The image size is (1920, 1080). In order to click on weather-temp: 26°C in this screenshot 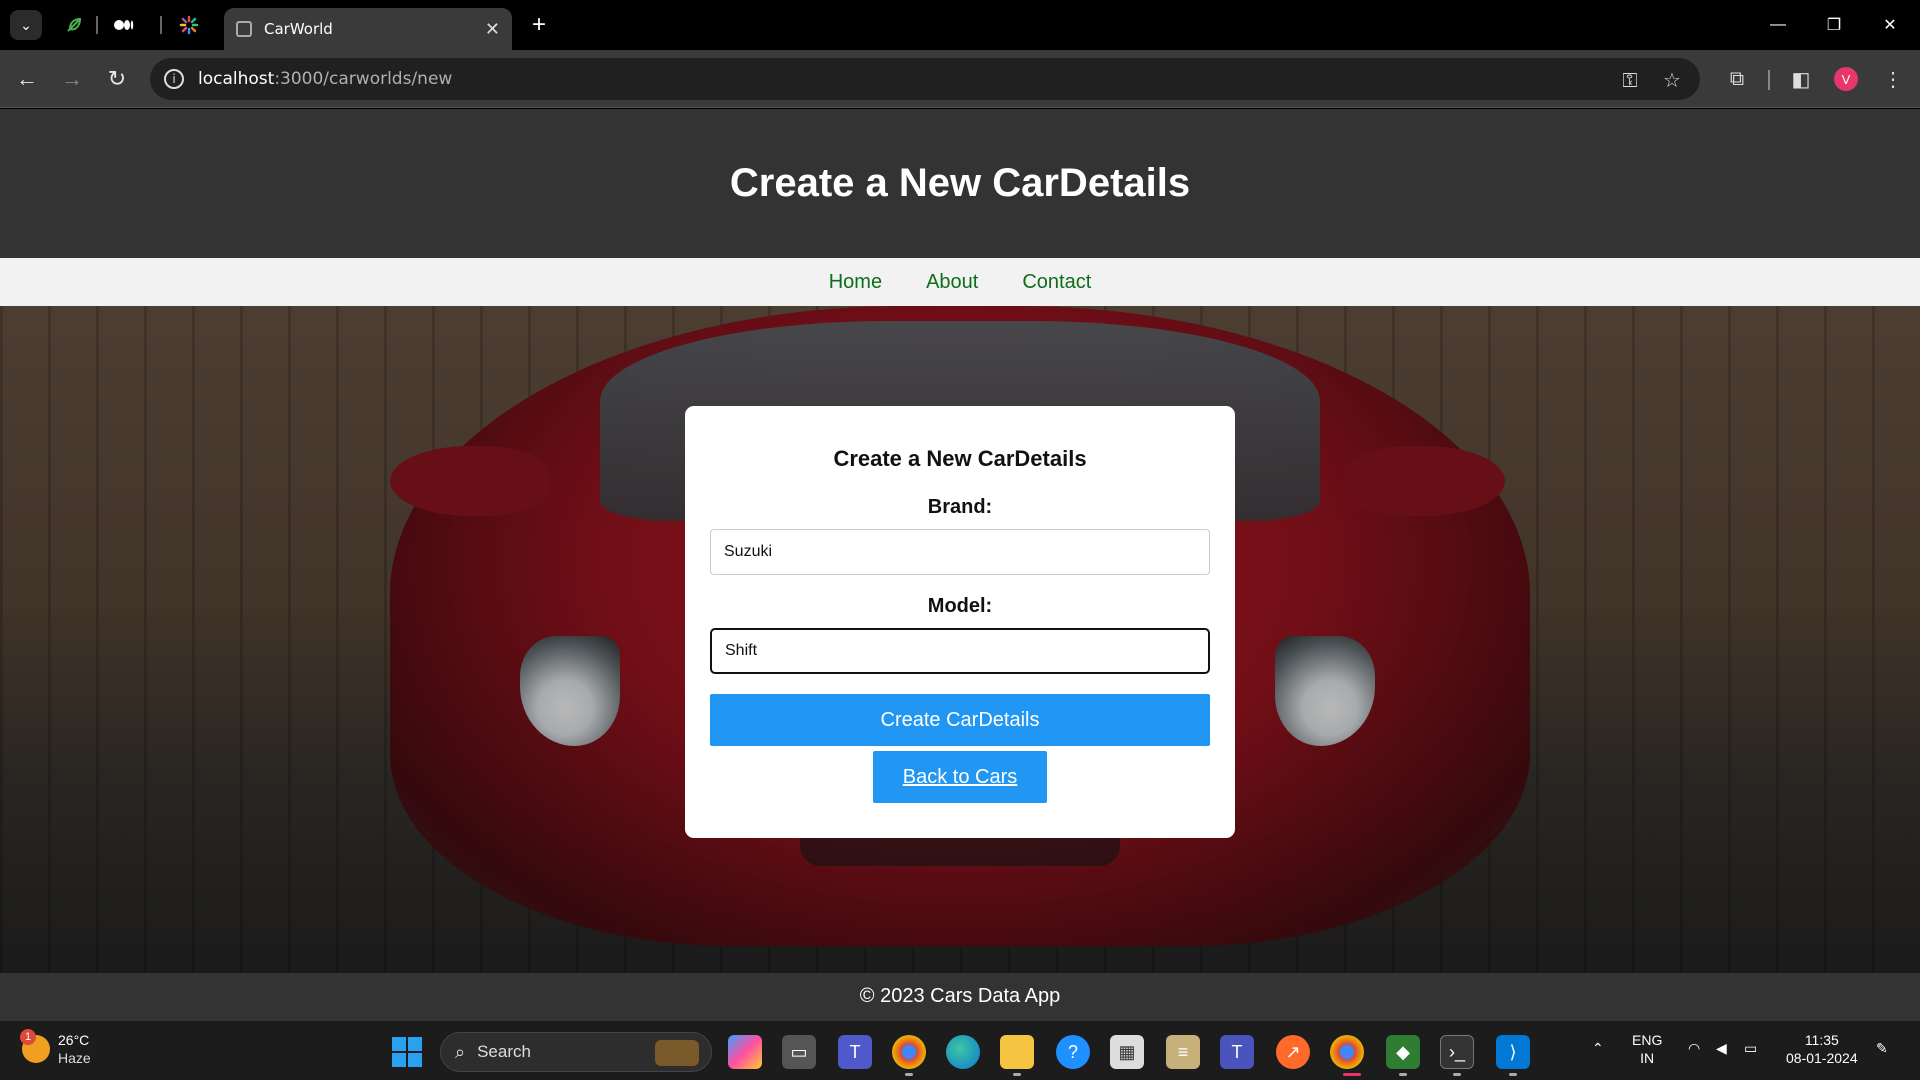, I will do `click(74, 1040)`.